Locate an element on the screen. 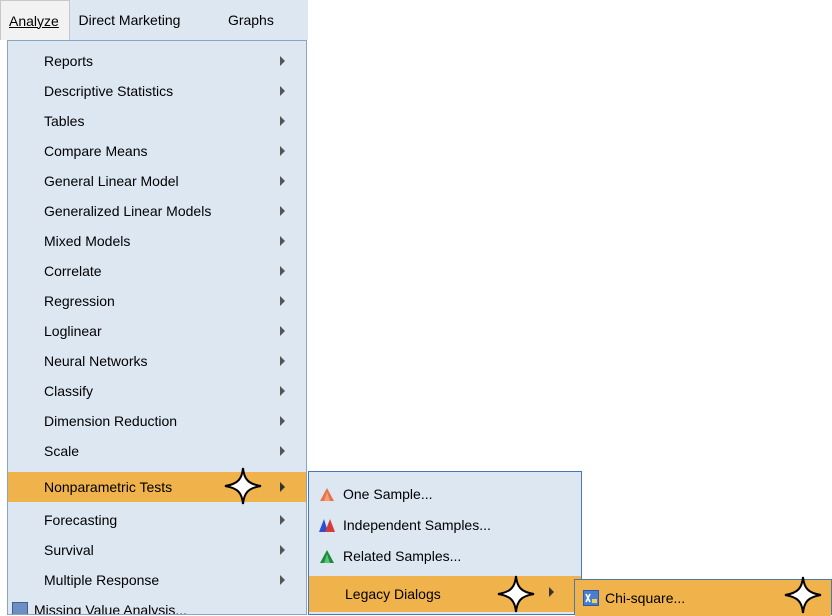  menu-item-tables: Tables is located at coordinates (157, 121).